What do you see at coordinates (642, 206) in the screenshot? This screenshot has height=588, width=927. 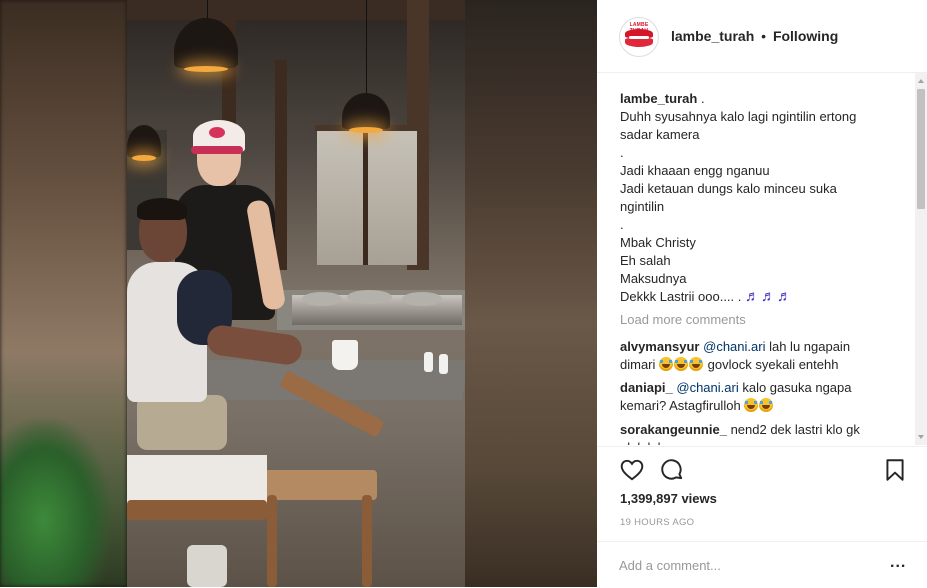 I see `caption-line: ngintilin` at bounding box center [642, 206].